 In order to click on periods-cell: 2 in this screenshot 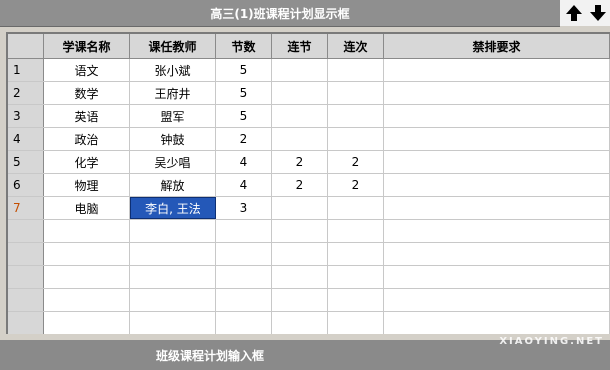, I will do `click(244, 139)`.